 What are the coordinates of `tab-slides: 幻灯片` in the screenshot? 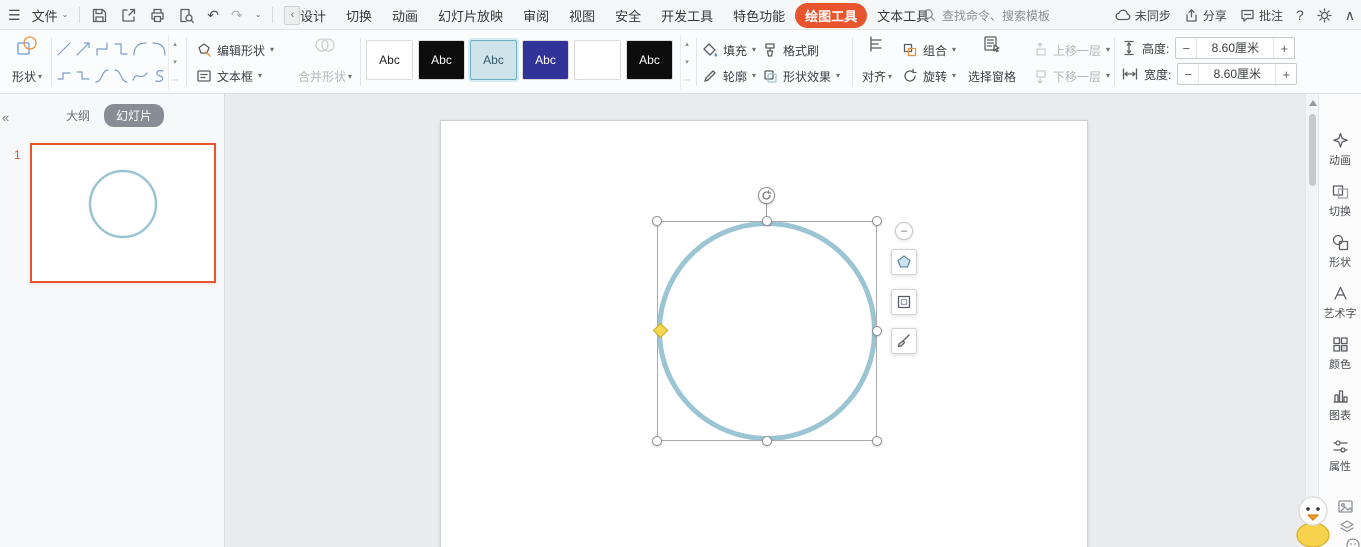 It's located at (134, 115).